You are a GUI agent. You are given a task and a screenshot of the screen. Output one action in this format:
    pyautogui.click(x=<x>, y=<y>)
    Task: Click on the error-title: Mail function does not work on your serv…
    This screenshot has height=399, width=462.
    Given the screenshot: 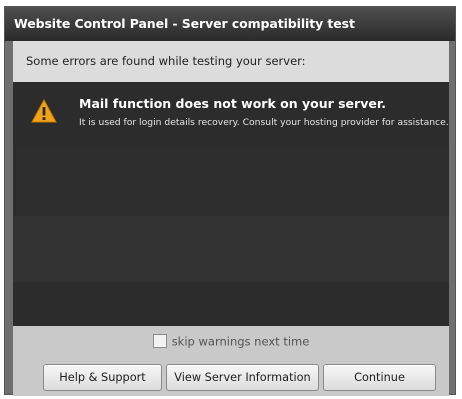 What is the action you would take?
    pyautogui.click(x=232, y=103)
    